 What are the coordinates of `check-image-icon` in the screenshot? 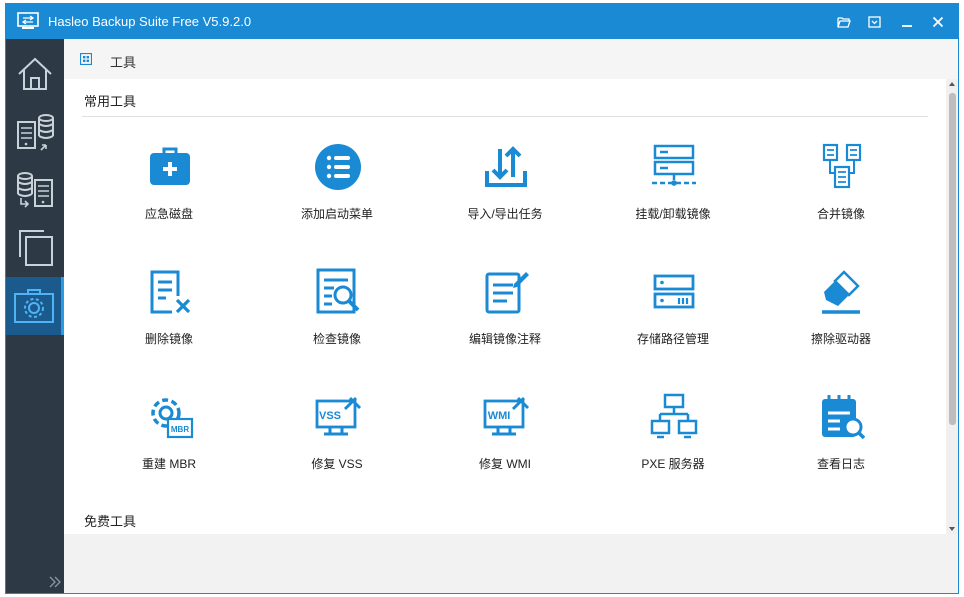 It's located at (338, 291).